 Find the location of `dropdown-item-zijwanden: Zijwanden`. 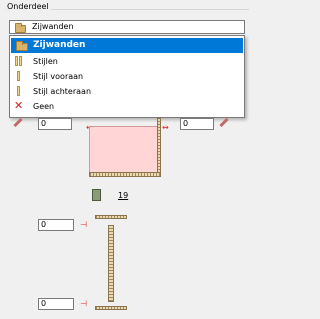

dropdown-item-zijwanden: Zijwanden is located at coordinates (127, 45).